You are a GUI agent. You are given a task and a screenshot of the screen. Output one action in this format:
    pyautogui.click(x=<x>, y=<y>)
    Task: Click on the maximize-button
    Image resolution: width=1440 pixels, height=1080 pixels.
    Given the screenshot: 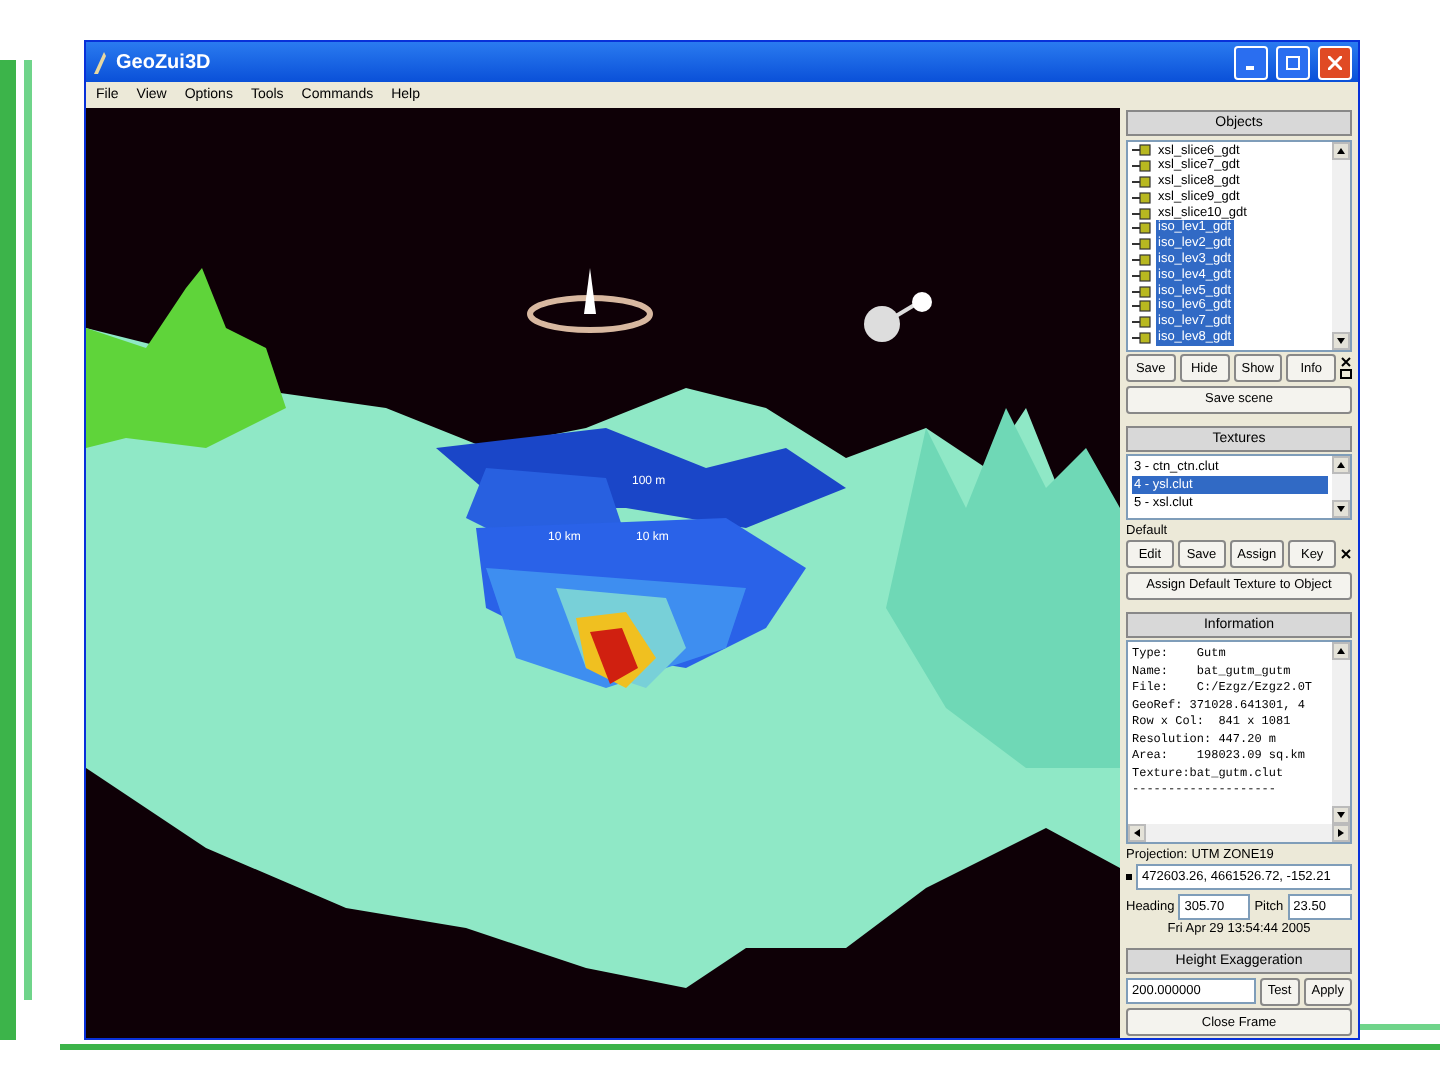 What is the action you would take?
    pyautogui.click(x=1293, y=62)
    